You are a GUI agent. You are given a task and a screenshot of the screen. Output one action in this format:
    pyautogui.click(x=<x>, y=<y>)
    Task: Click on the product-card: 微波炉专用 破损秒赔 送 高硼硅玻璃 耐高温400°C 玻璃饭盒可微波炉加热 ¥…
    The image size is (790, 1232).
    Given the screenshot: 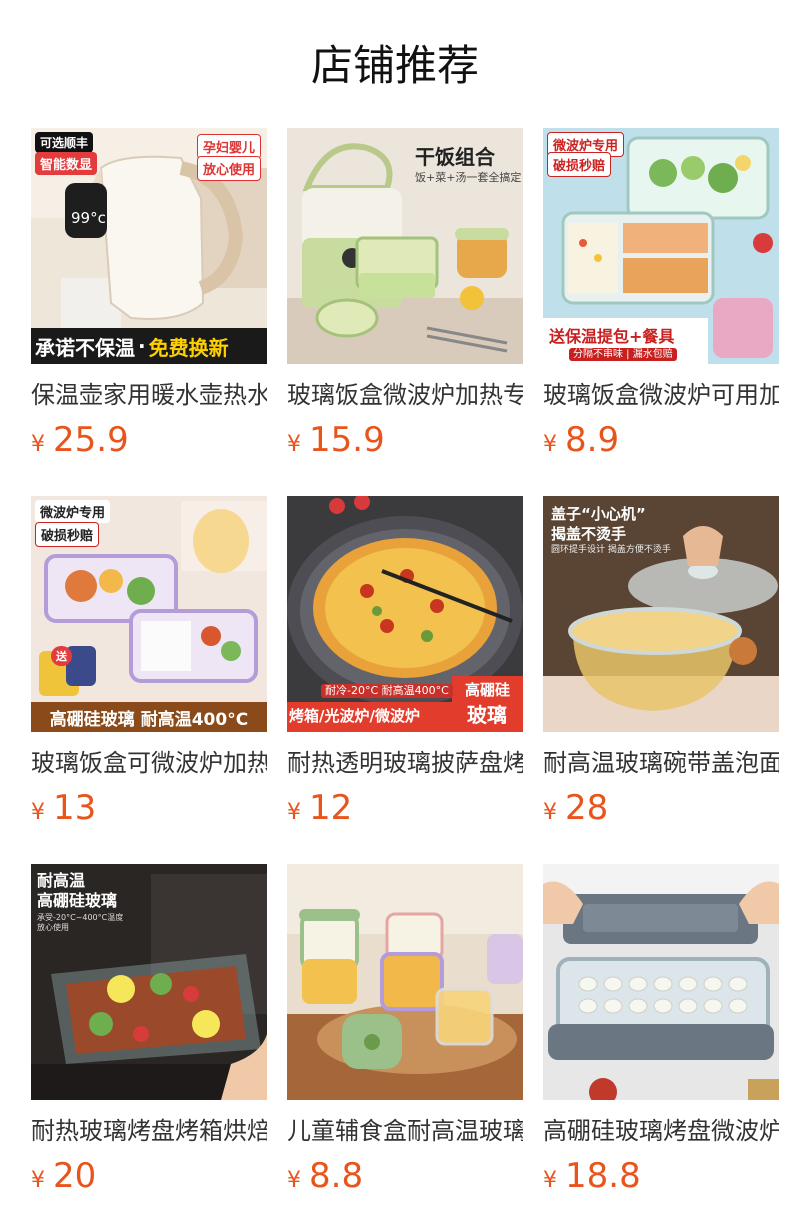 What is the action you would take?
    pyautogui.click(x=149, y=680)
    